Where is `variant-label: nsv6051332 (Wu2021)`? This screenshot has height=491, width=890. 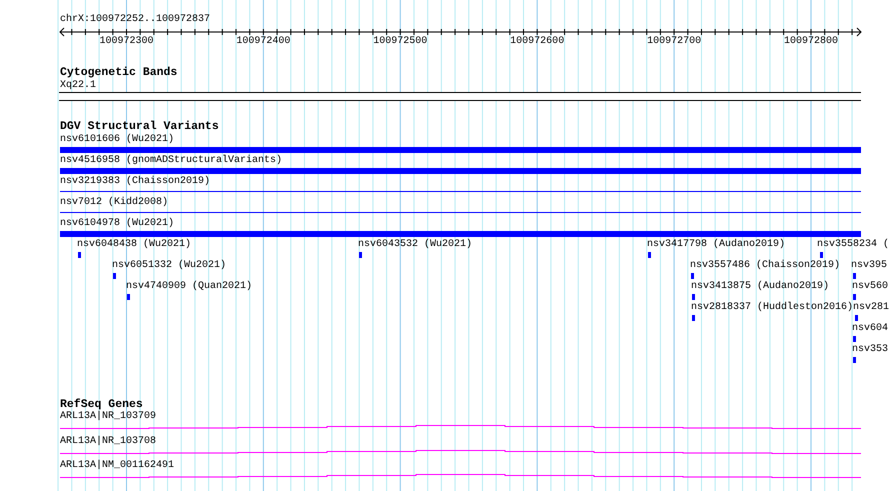 variant-label: nsv6051332 (Wu2021) is located at coordinates (169, 265).